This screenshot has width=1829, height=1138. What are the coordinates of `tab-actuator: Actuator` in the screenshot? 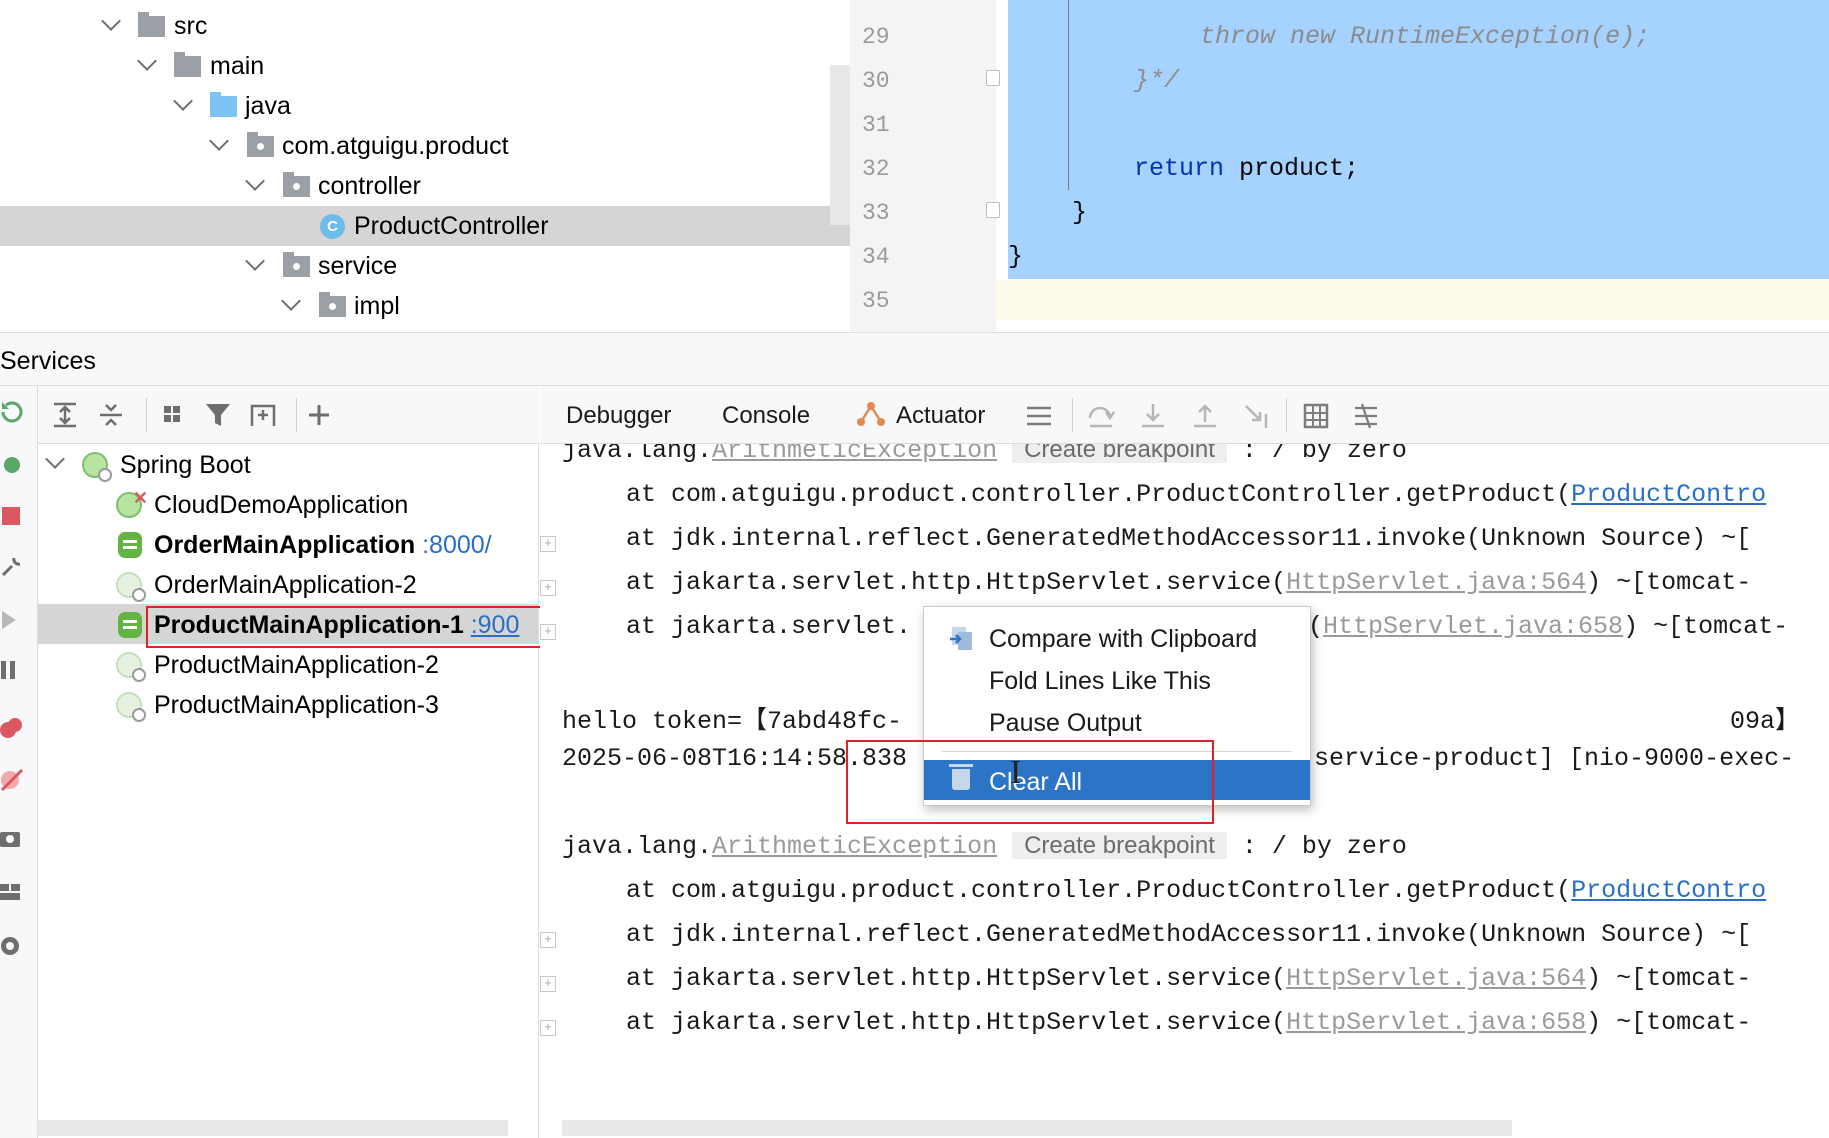 It's located at (940, 416).